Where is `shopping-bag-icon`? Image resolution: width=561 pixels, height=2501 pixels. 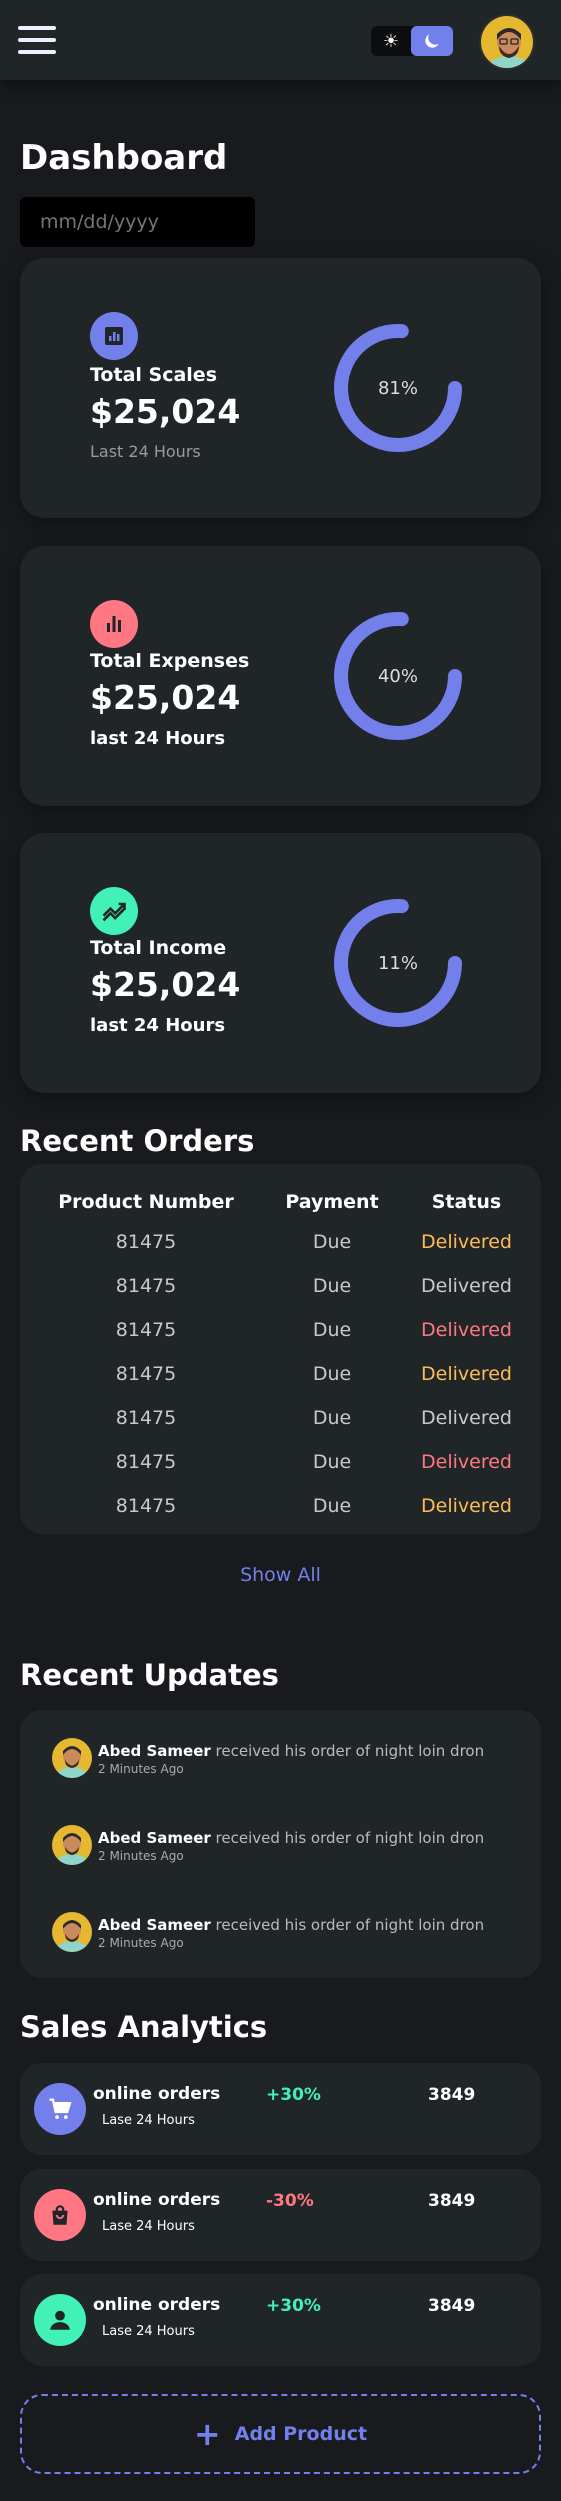 shopping-bag-icon is located at coordinates (60, 2215).